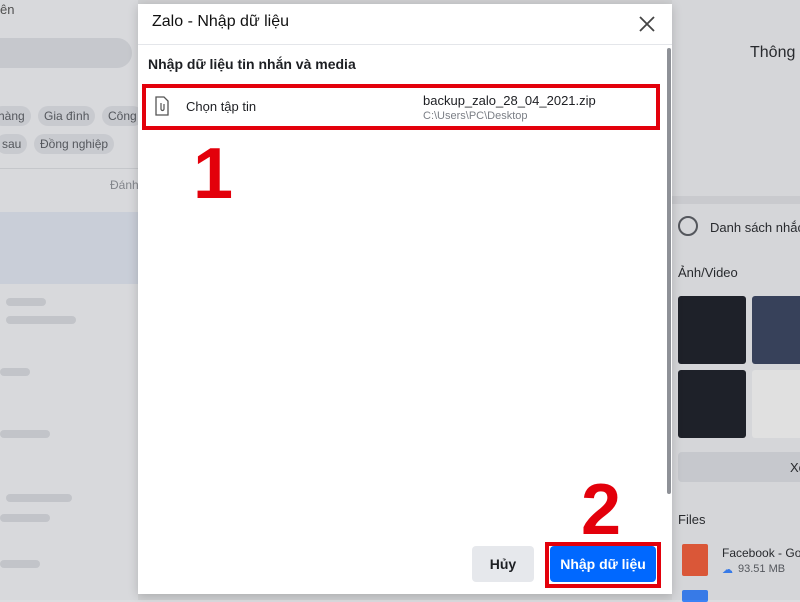 Image resolution: width=800 pixels, height=602 pixels. I want to click on scrollbar, so click(669, 271).